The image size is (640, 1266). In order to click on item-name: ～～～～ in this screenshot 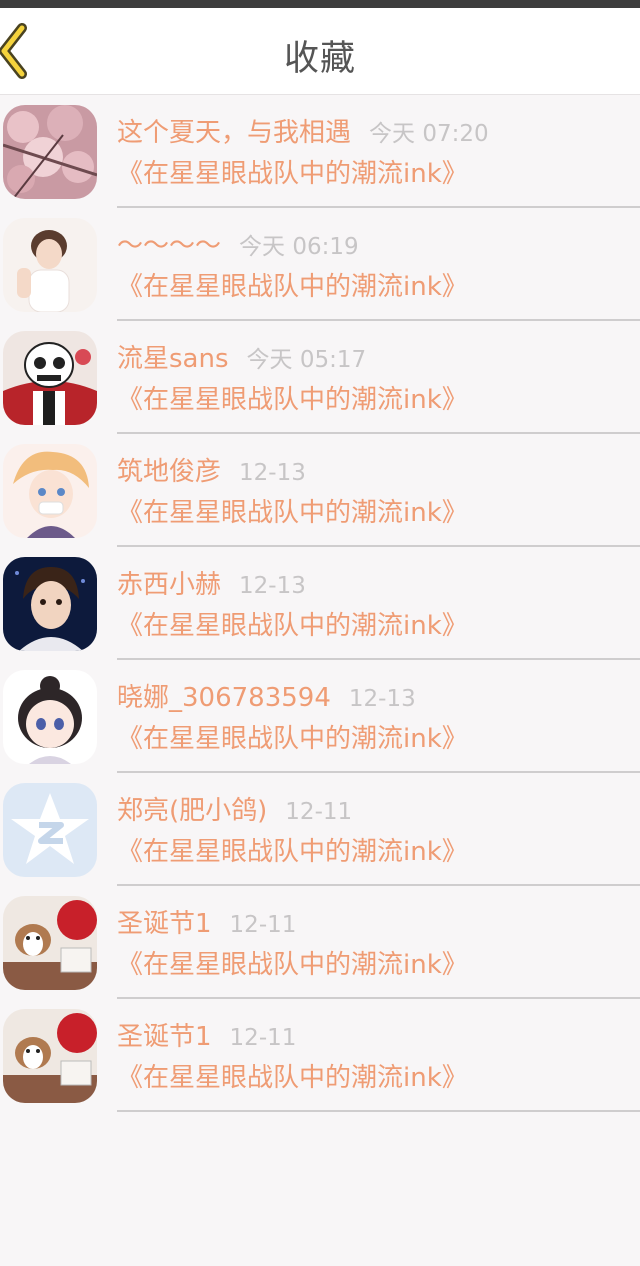, I will do `click(169, 246)`.